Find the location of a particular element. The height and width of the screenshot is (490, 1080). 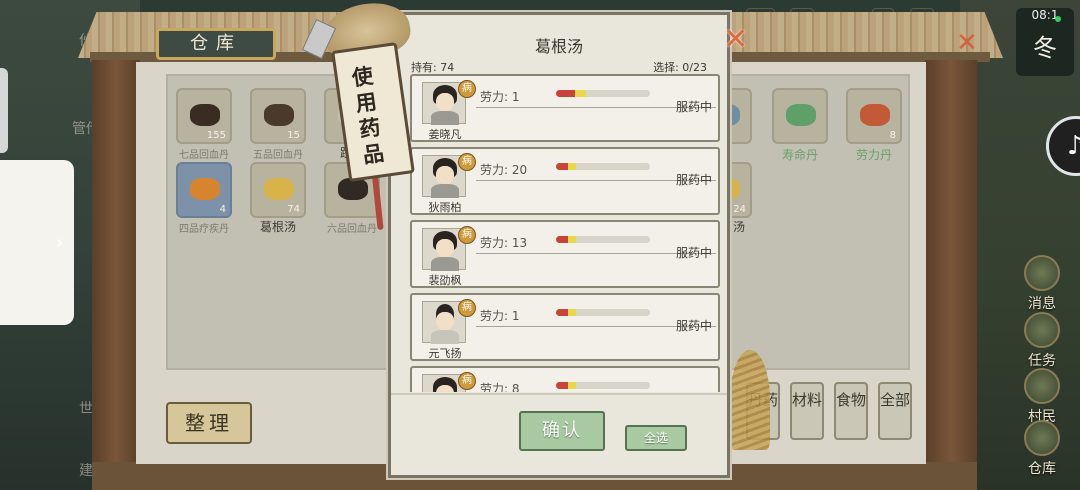

labor-value: 劳力: 13 is located at coordinates (504, 243).